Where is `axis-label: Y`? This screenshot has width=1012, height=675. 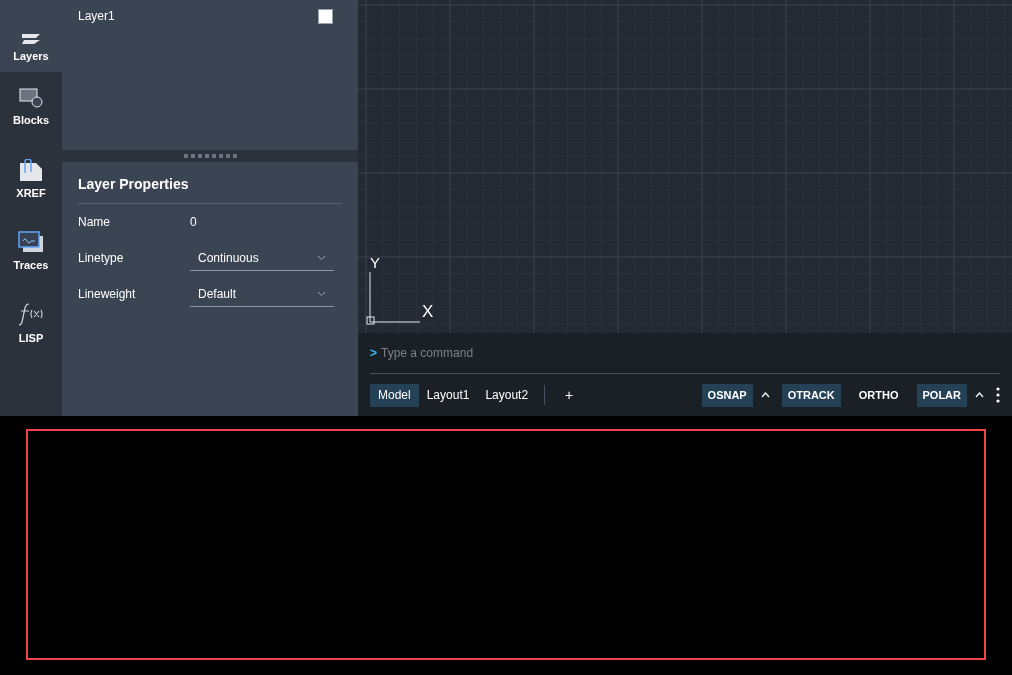 axis-label: Y is located at coordinates (375, 263).